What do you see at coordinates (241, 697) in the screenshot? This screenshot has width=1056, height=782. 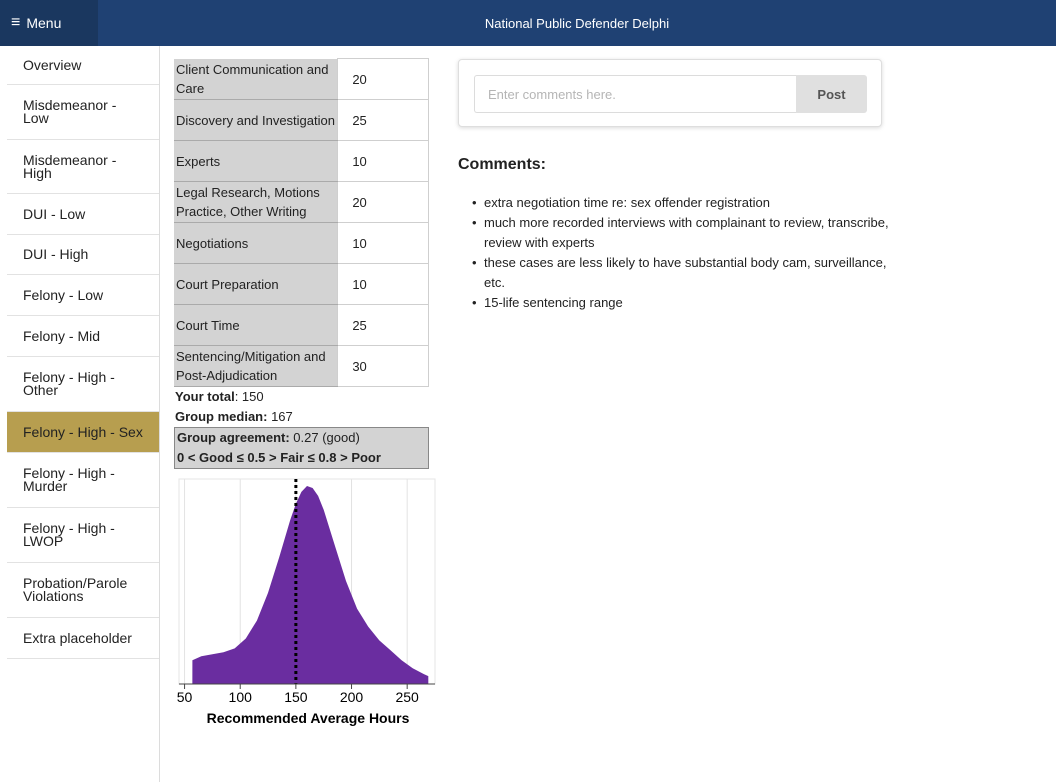 I see `x-tick-label: 100` at bounding box center [241, 697].